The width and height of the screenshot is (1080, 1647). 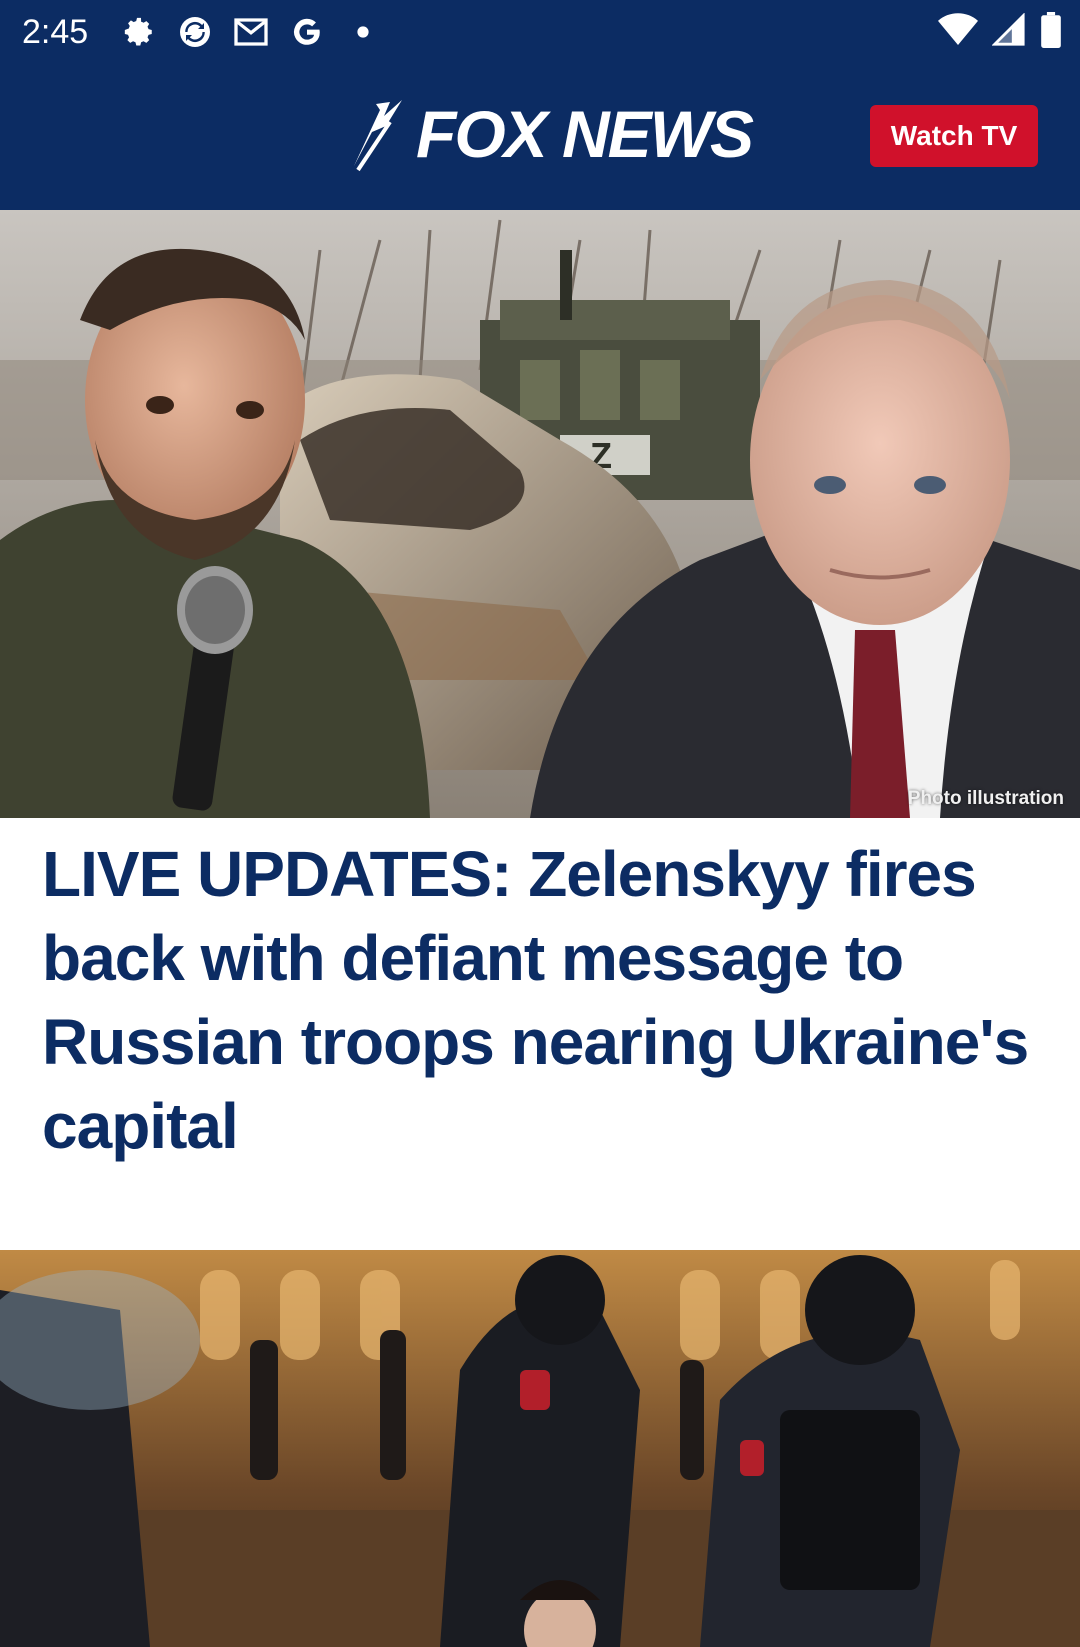 What do you see at coordinates (307, 32) in the screenshot?
I see `google-icon` at bounding box center [307, 32].